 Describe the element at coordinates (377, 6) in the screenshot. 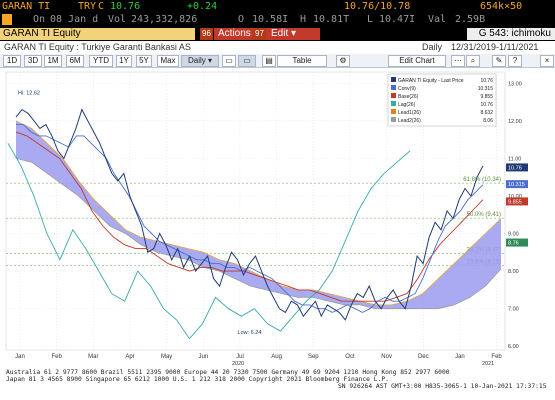

I see `bid-ask: 10.76/10.78` at that location.